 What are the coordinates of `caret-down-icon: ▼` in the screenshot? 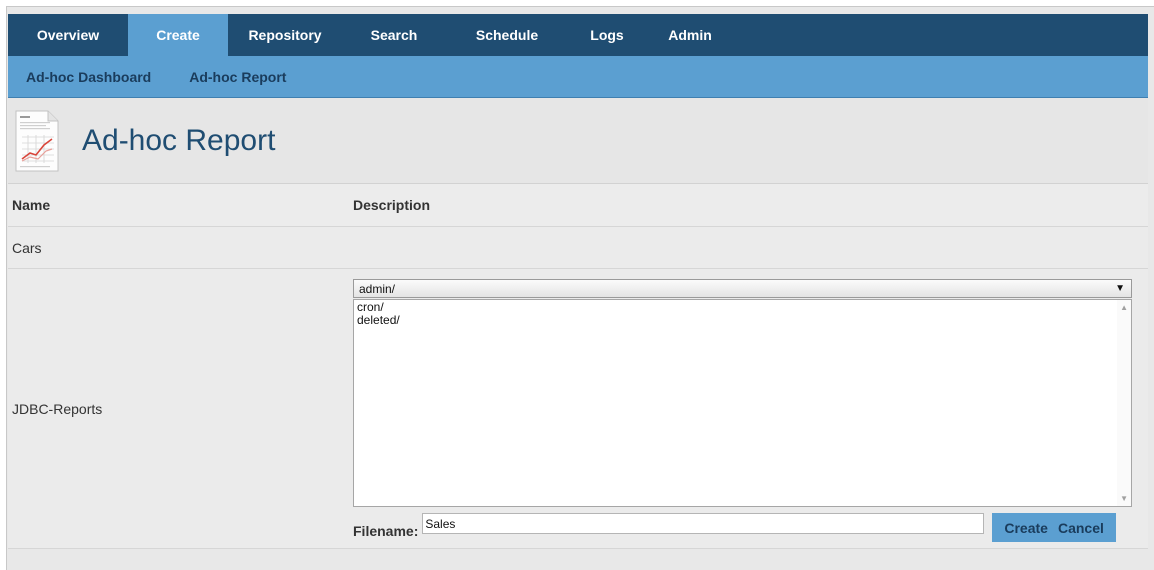 It's located at (1120, 288).